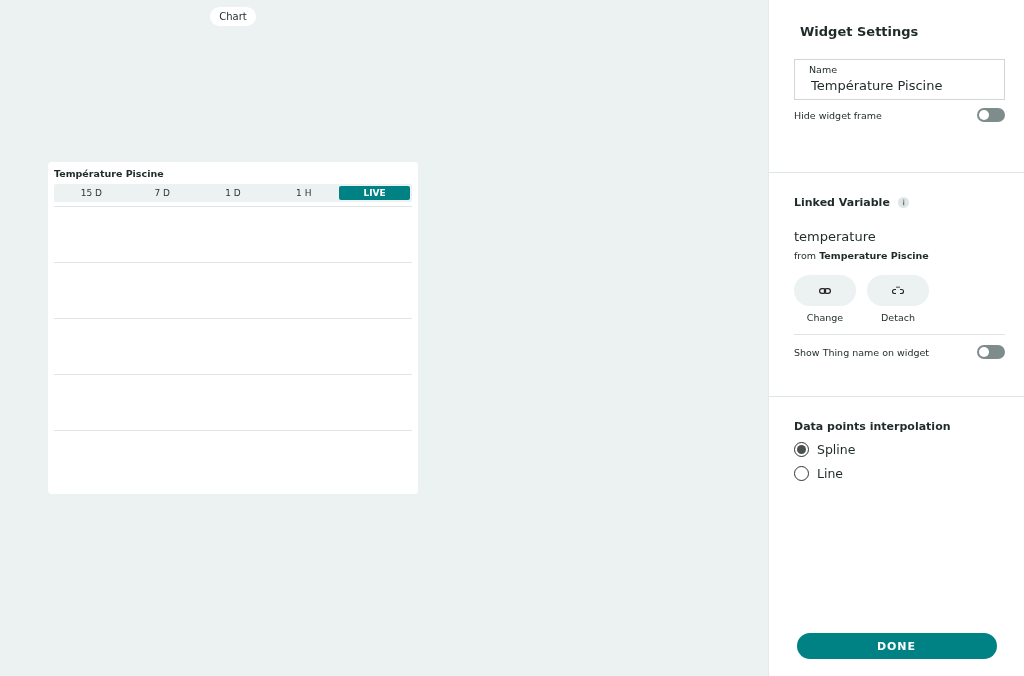  I want to click on name-field: Name Température Piscine, so click(899, 79).